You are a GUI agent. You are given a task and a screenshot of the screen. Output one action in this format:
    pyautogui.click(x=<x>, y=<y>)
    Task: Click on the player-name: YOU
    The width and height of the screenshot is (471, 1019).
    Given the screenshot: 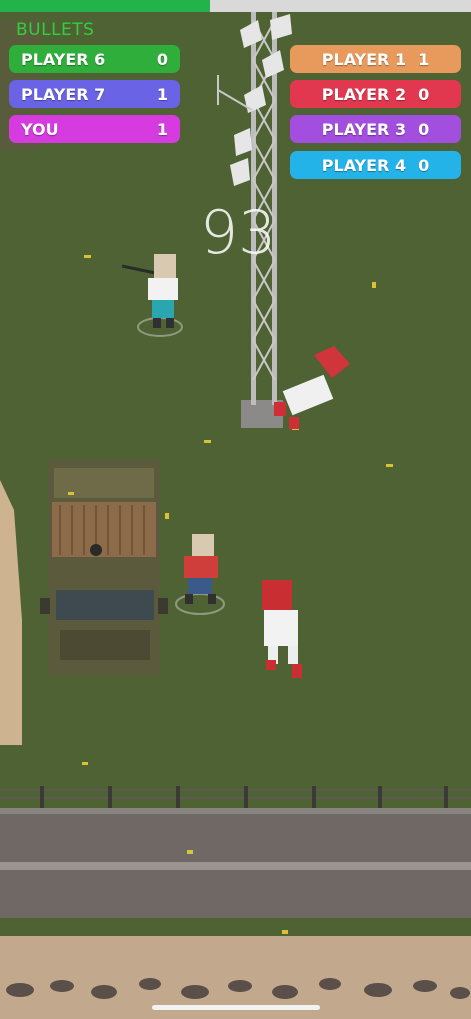 What is the action you would take?
    pyautogui.click(x=40, y=129)
    